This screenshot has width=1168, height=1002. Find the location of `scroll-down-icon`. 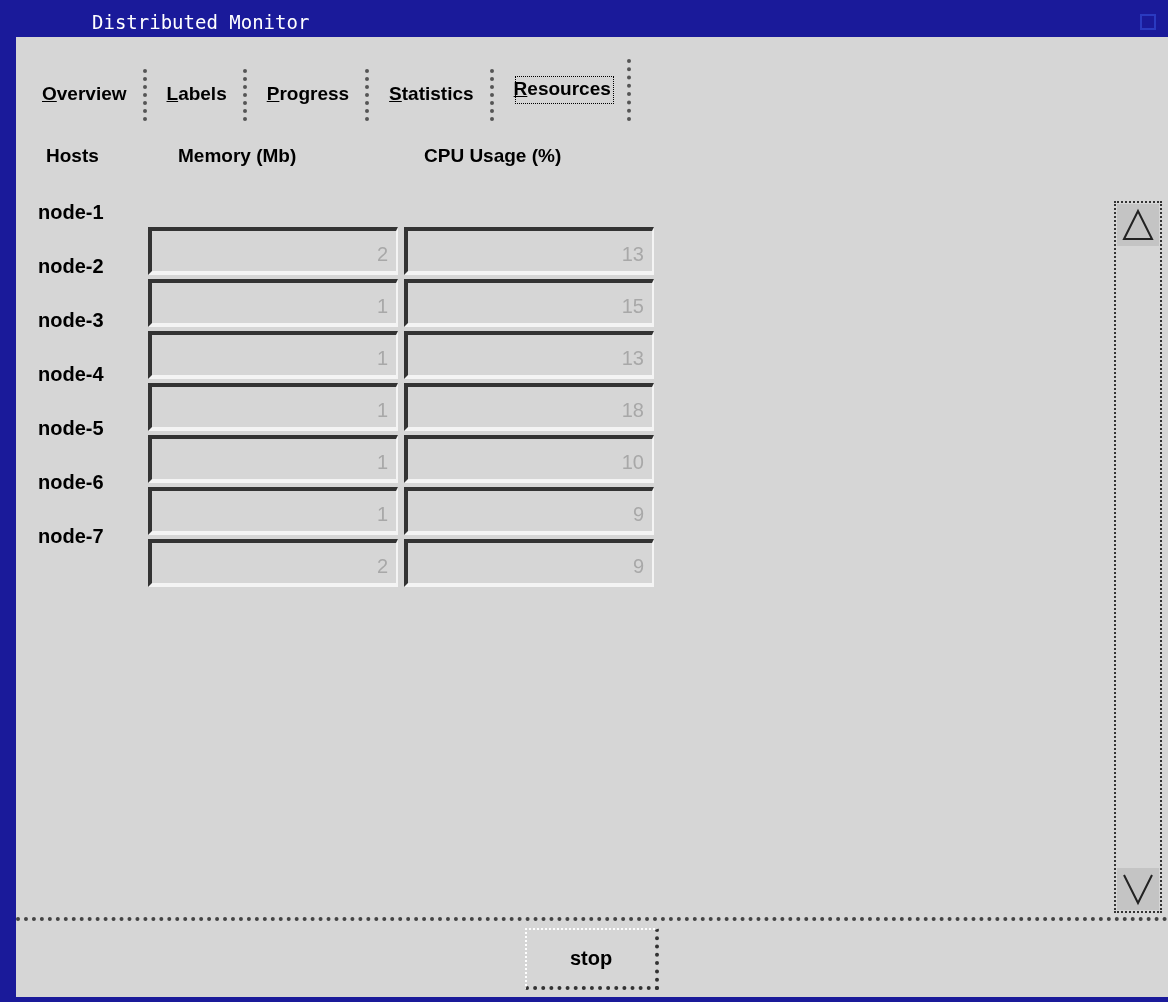

scroll-down-icon is located at coordinates (1138, 888).